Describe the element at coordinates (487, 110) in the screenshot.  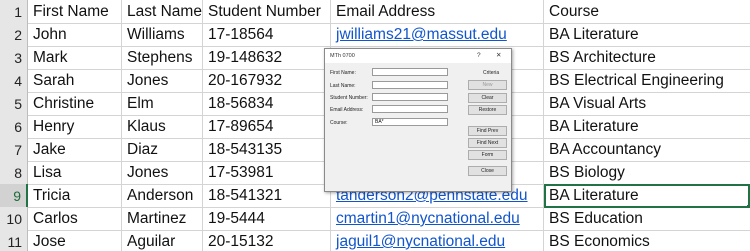
I see `restore-button: Restore` at that location.